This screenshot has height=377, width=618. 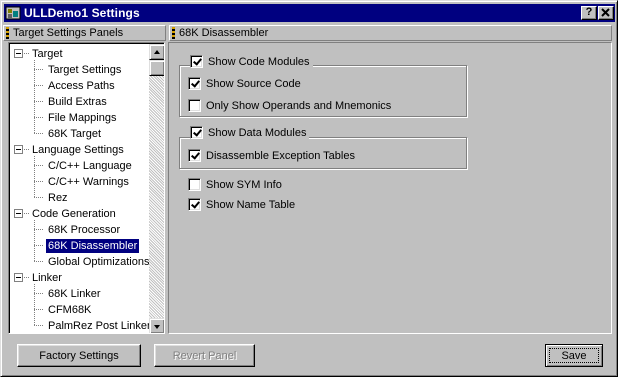 I want to click on tree-item-label: Code Generation, so click(x=74, y=214).